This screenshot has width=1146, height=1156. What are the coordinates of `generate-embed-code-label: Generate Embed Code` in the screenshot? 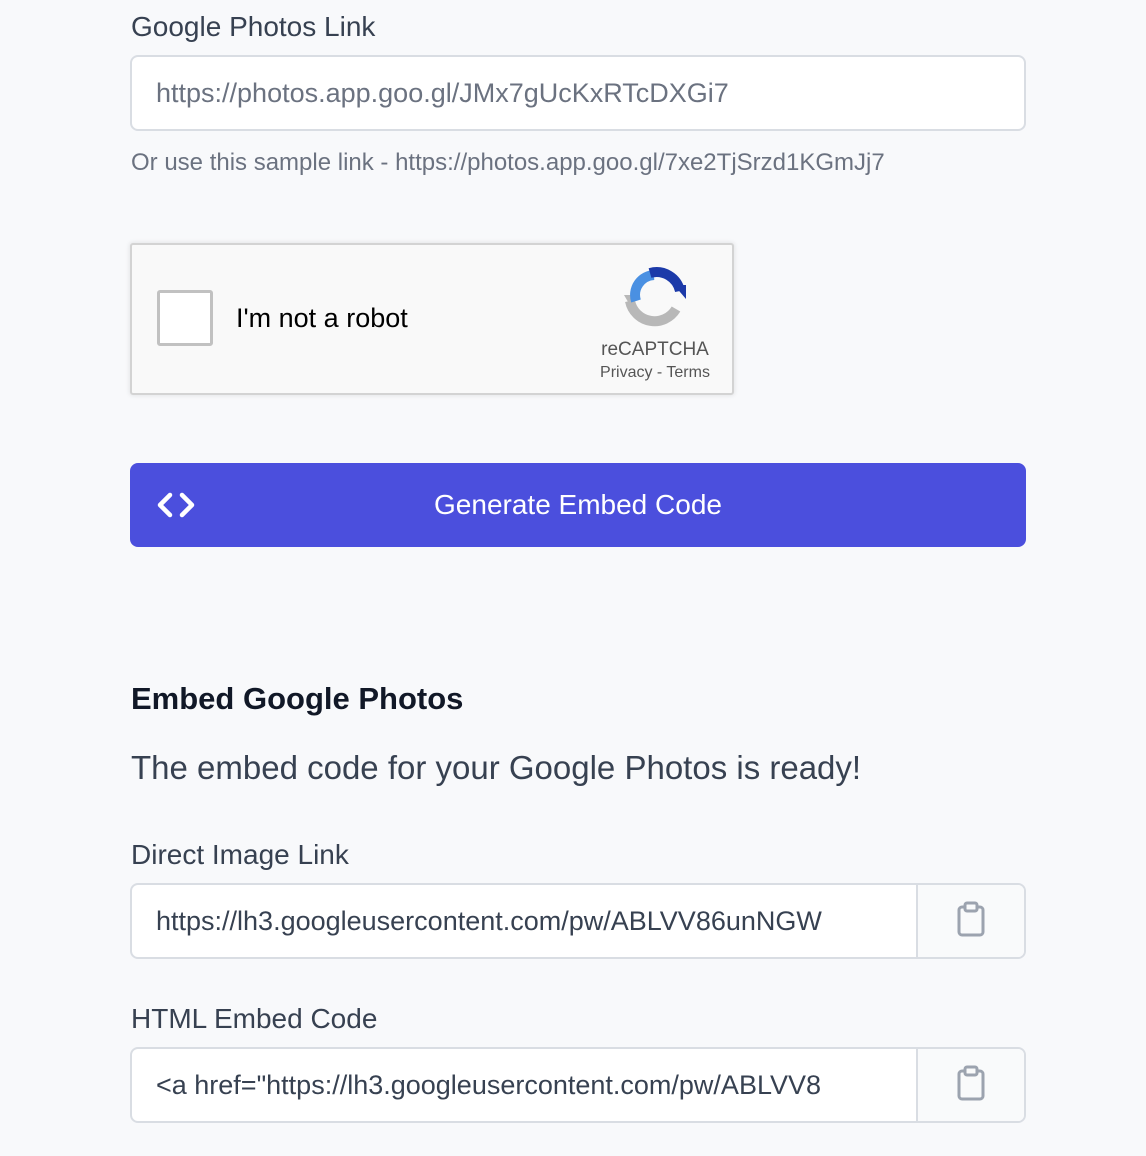 It's located at (578, 504).